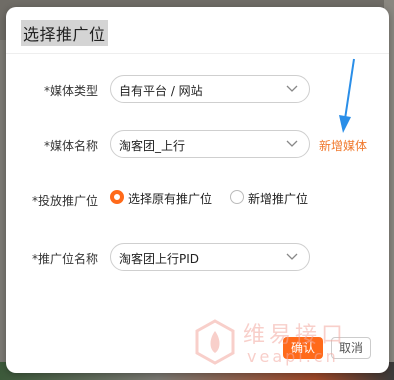 The height and width of the screenshot is (380, 394). I want to click on dialog-header: 选择推广位, so click(197, 30).